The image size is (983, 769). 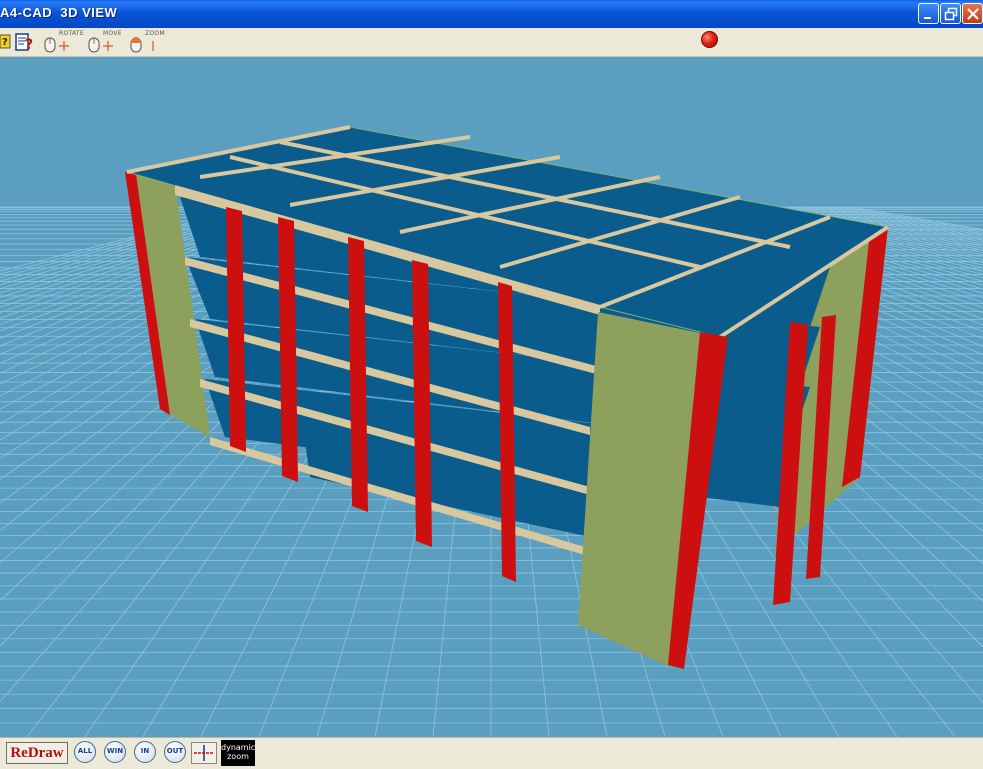 What do you see at coordinates (927, 18) in the screenshot?
I see `minimize-icon` at bounding box center [927, 18].